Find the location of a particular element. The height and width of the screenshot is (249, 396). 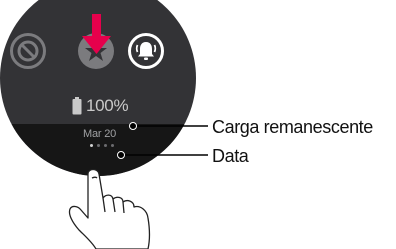

do-not-disturb-button is located at coordinates (28, 51).